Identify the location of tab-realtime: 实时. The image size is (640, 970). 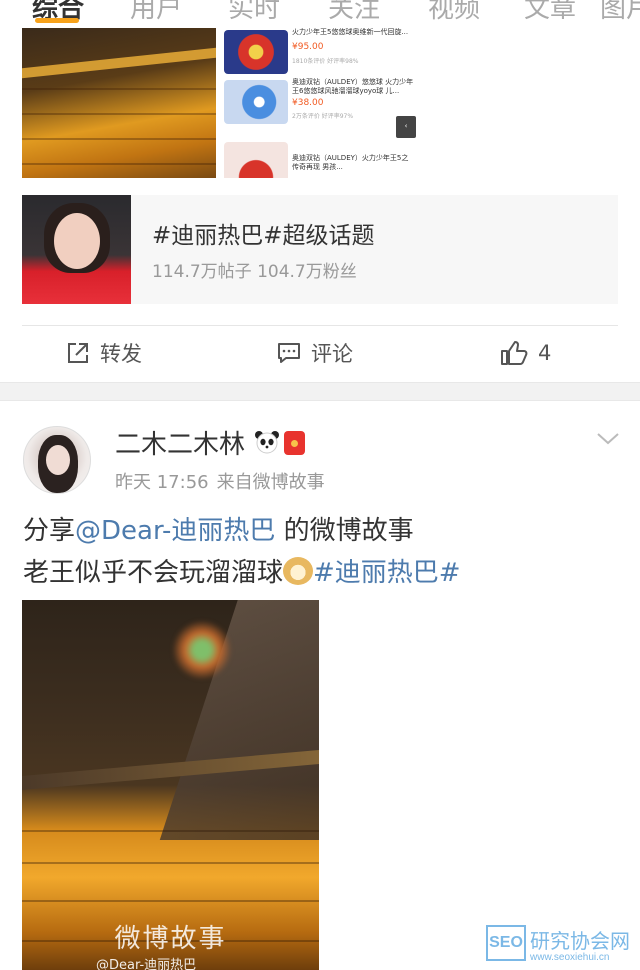
(254, 12).